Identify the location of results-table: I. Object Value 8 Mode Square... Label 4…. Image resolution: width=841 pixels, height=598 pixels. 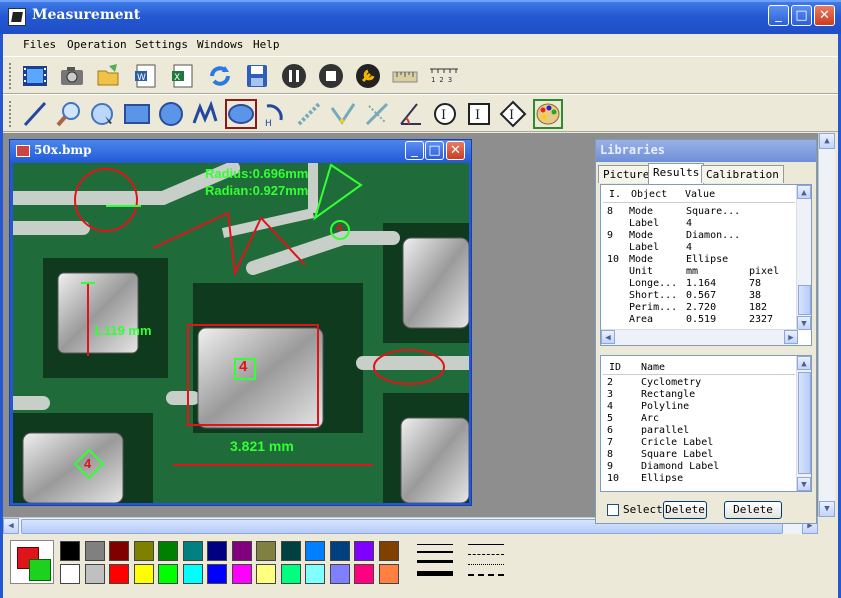
(706, 265).